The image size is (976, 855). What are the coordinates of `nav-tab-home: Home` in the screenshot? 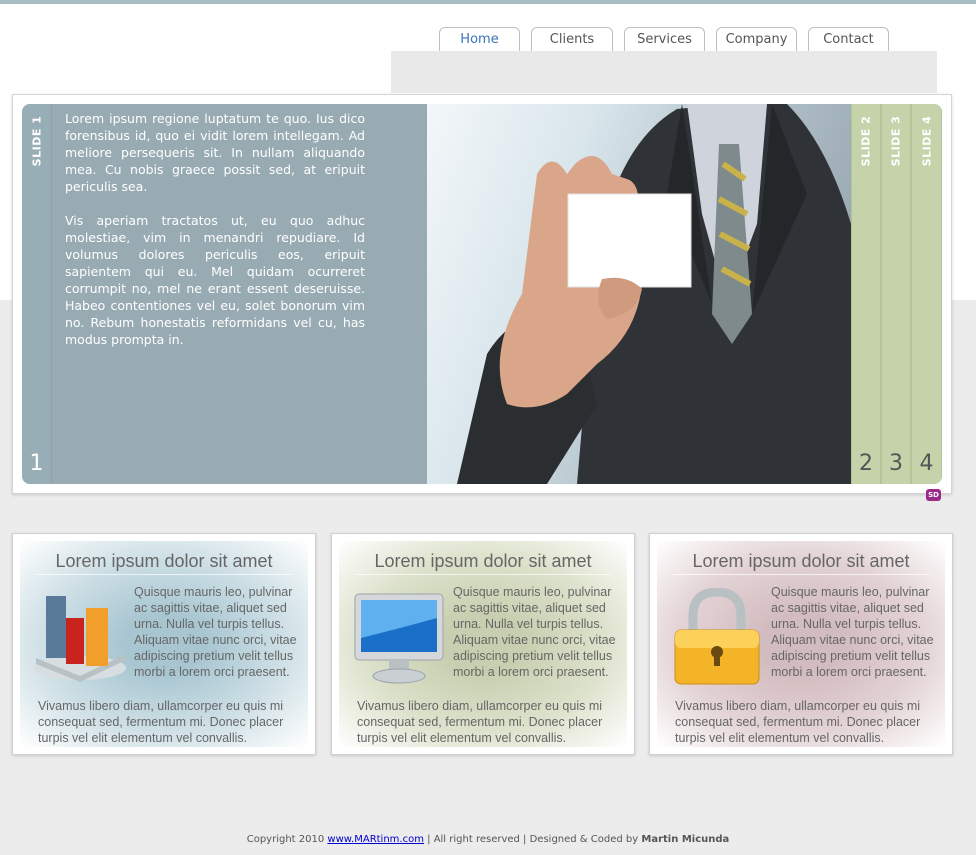 It's located at (479, 39).